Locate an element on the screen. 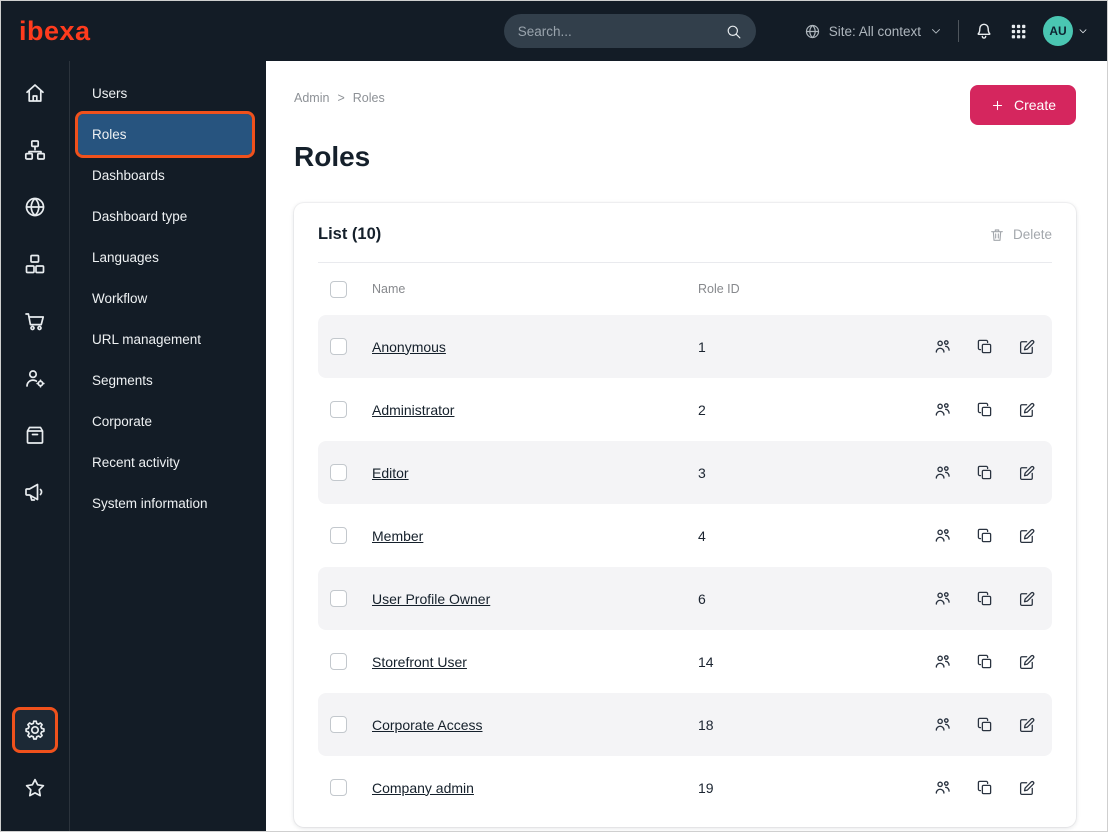 This screenshot has width=1108, height=832. settings-gear-icon is located at coordinates (35, 730).